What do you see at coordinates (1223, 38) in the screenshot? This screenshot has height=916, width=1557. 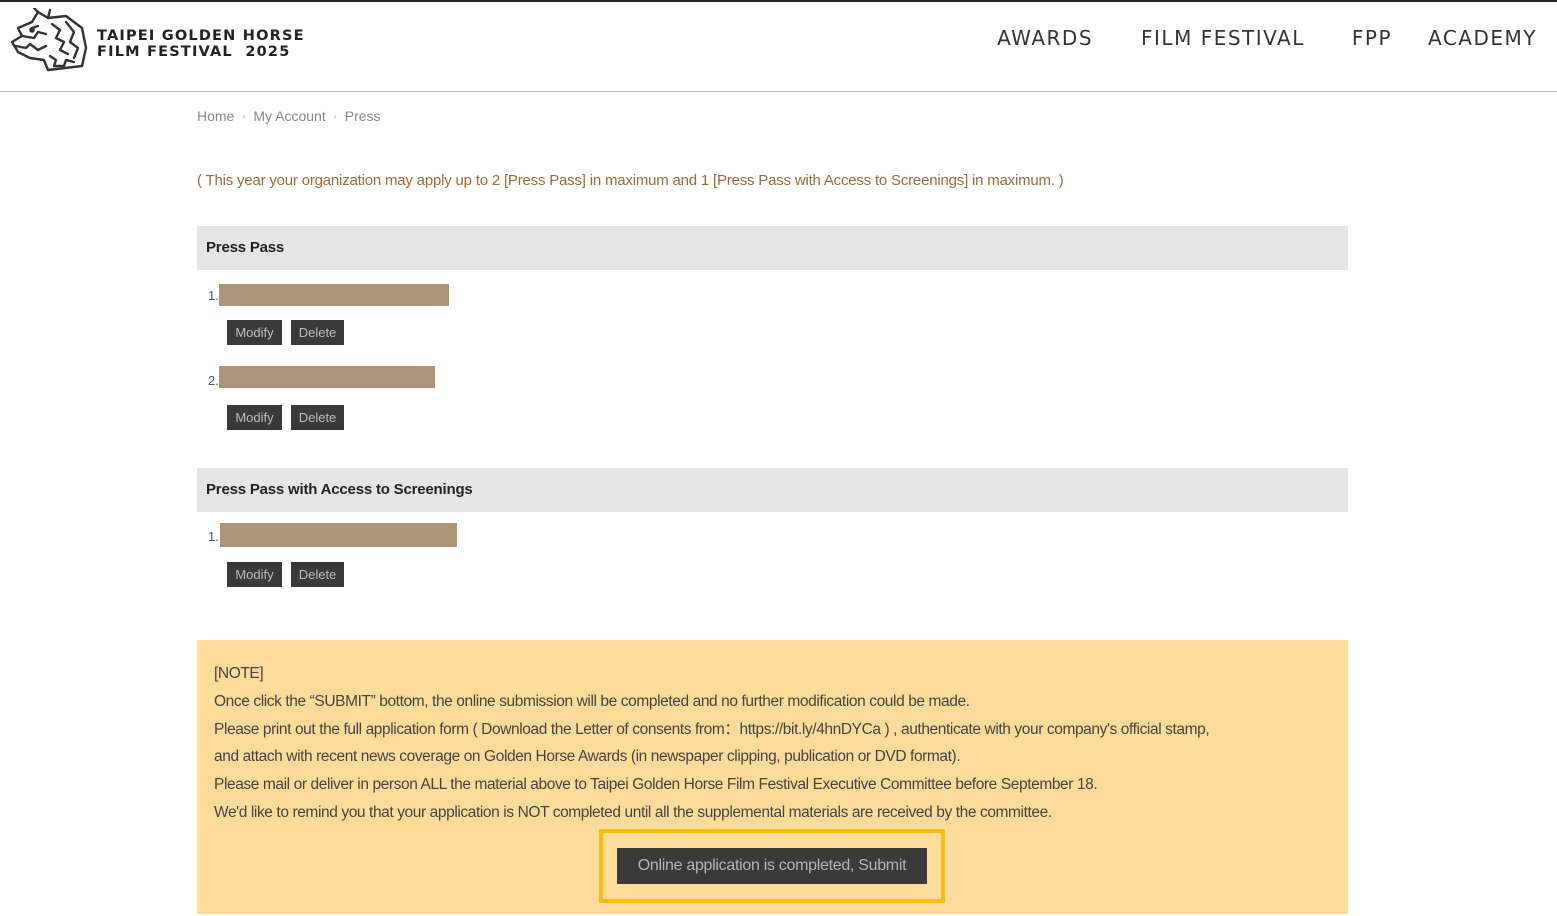 I see `nav-film-festival: FILM FESTIVAL` at bounding box center [1223, 38].